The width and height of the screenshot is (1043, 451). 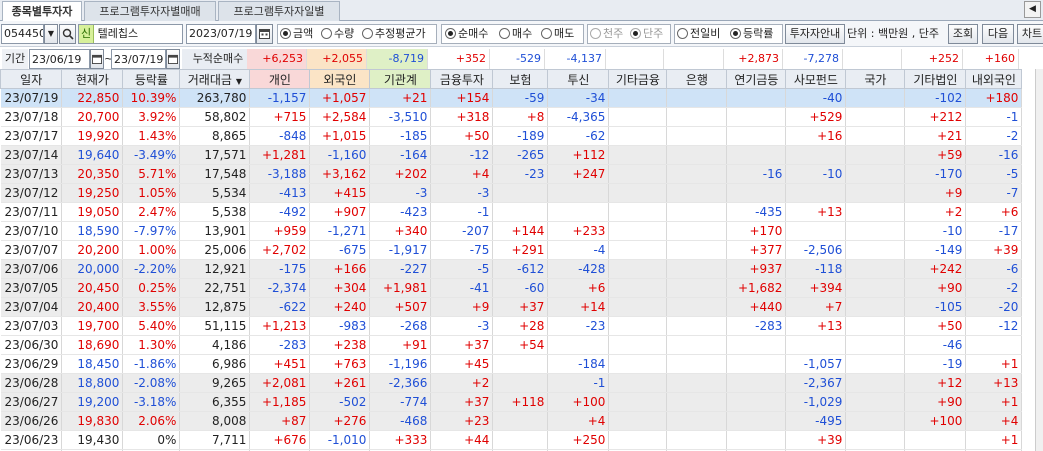 I want to click on radio-quantity: 수량, so click(x=337, y=34).